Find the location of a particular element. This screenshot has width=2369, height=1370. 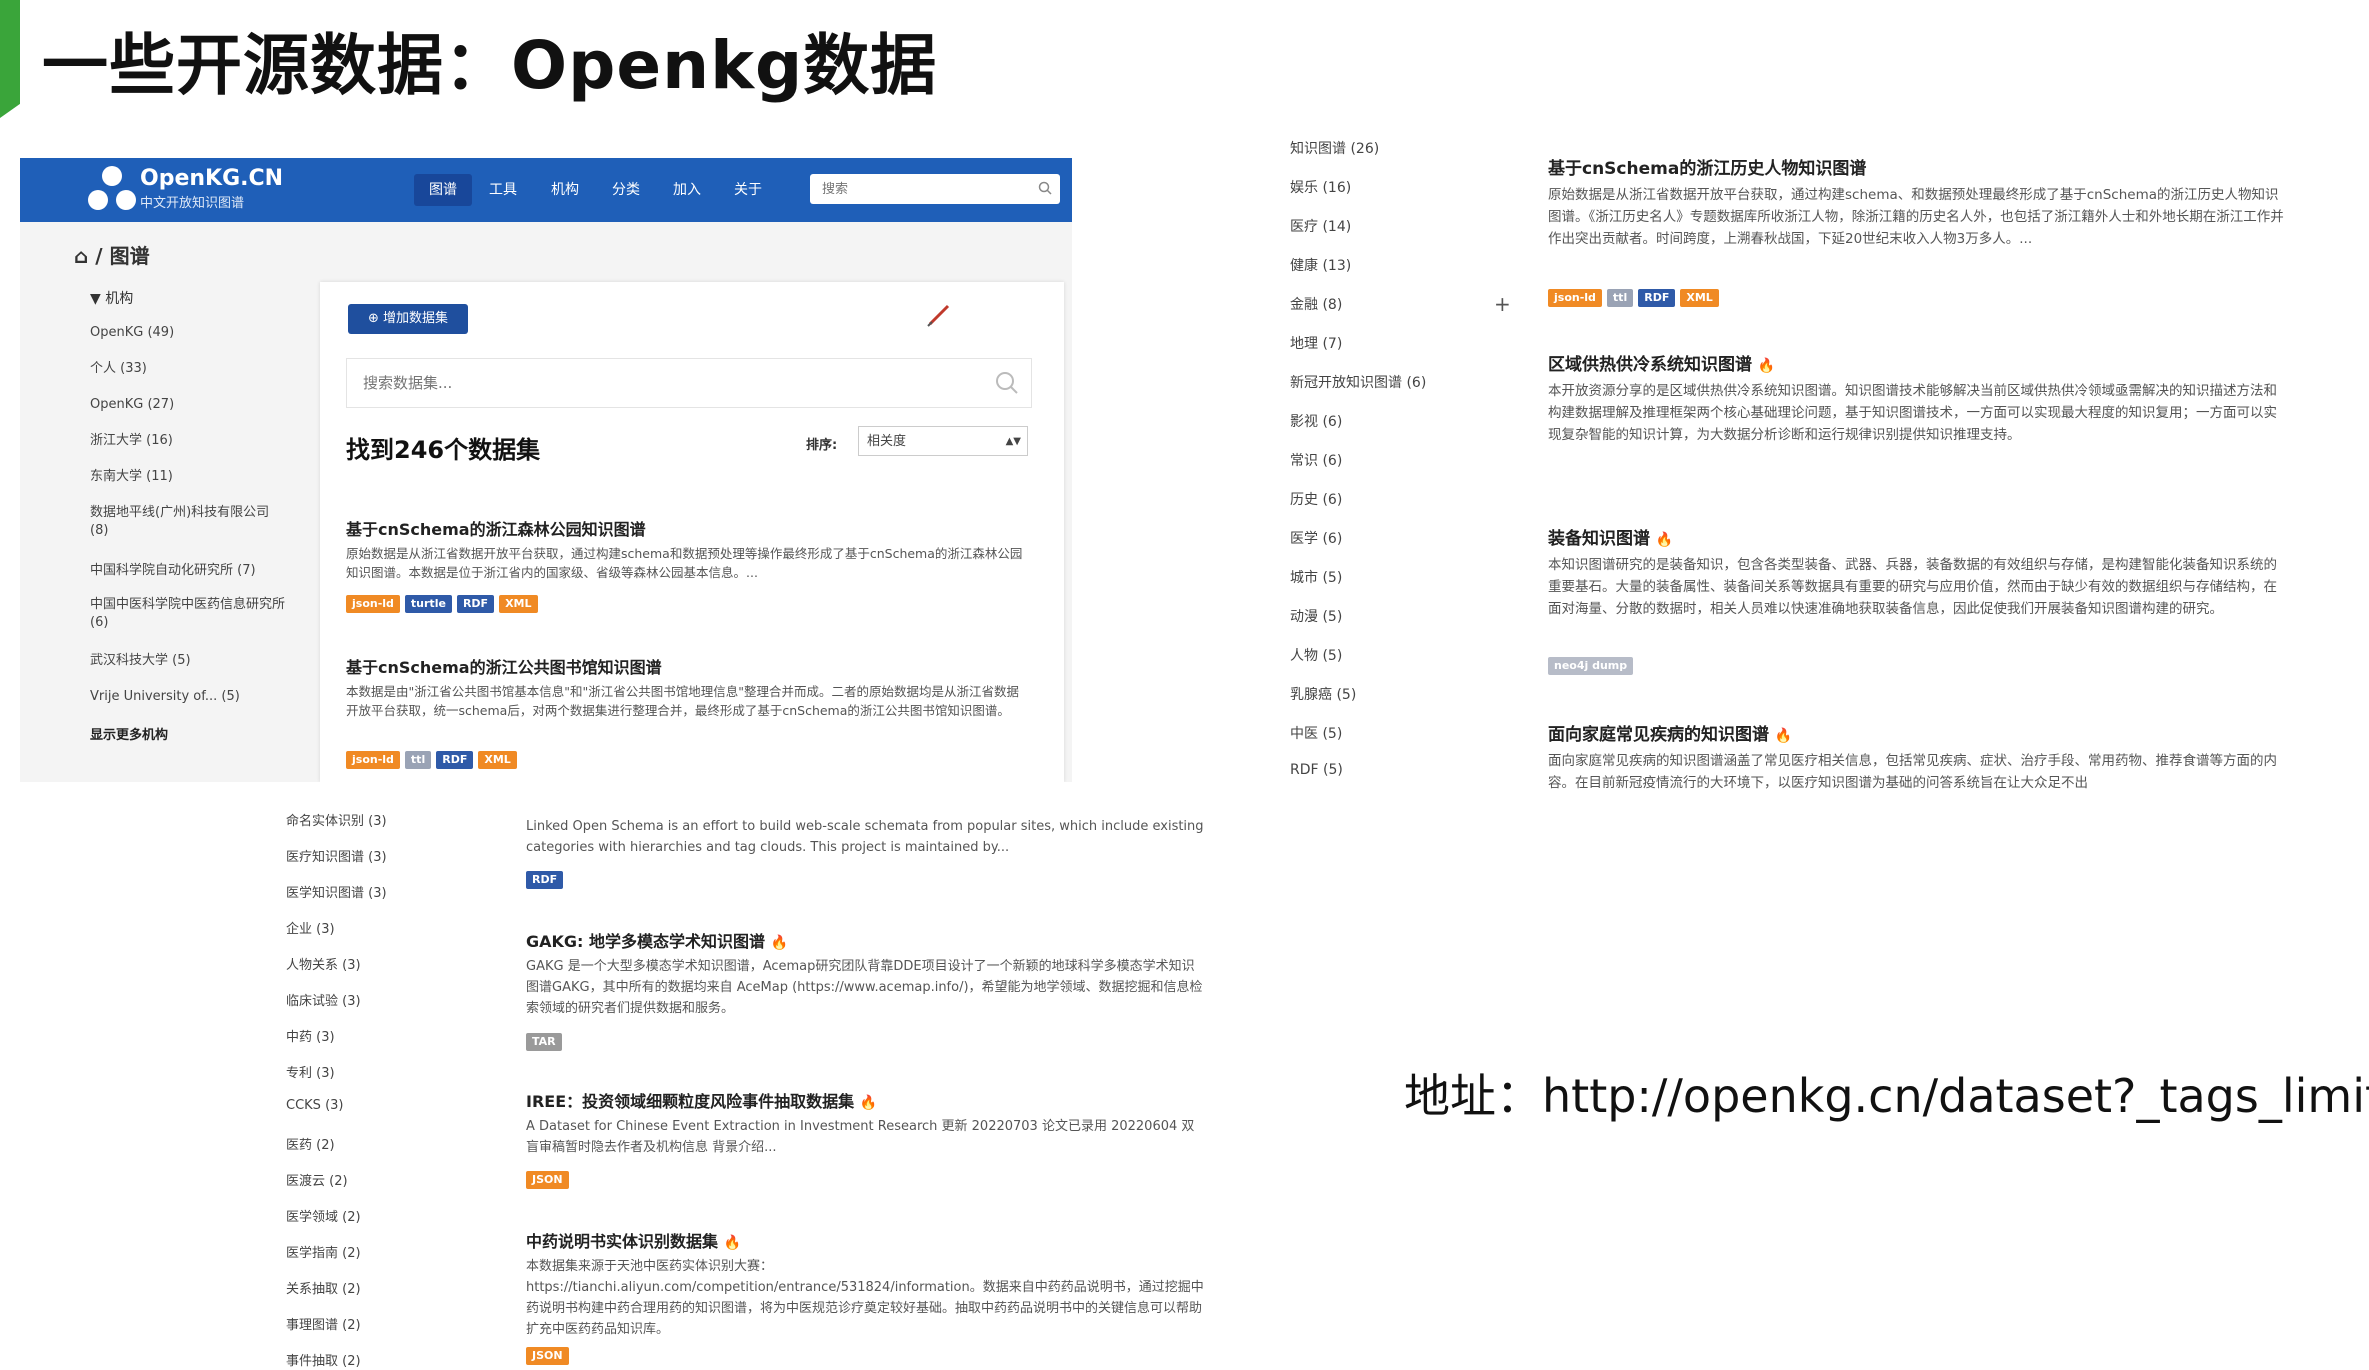

dataset-title-link: 中药说明书实体识别数据集 🔥 is located at coordinates (633, 1240).